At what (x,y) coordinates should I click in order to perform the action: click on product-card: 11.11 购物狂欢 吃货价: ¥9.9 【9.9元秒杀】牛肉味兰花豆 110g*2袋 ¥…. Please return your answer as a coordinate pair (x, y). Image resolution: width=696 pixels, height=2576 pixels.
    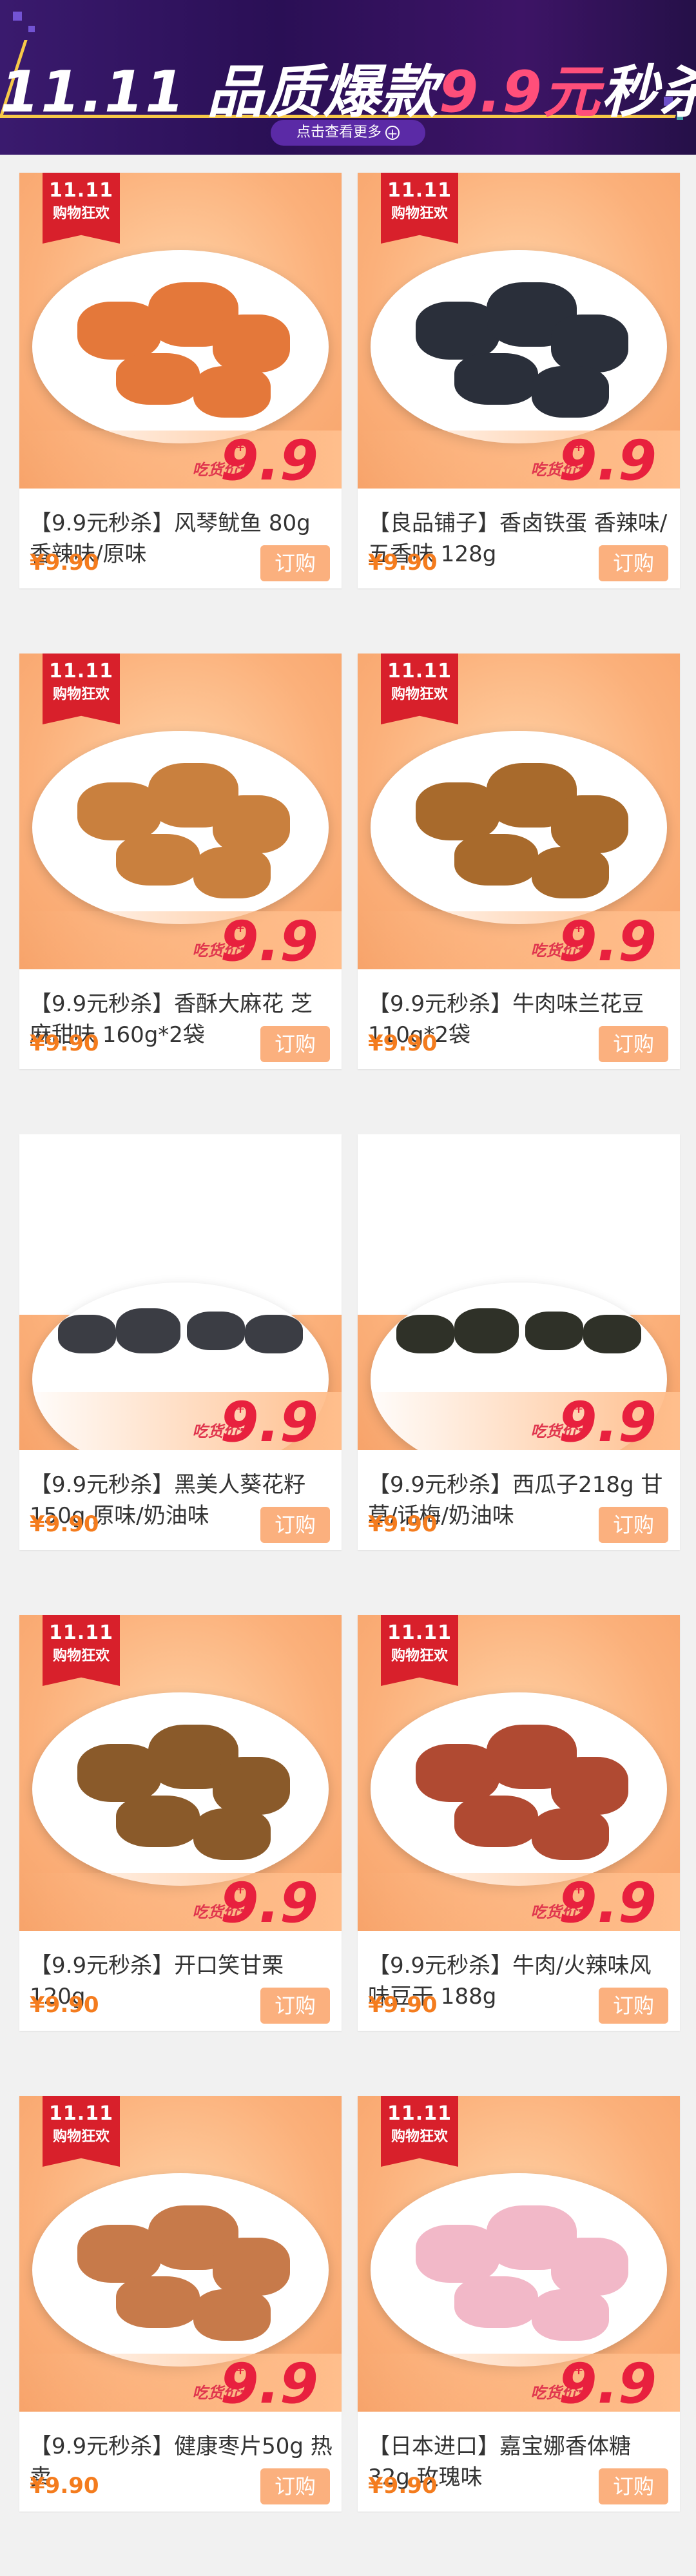
    Looking at the image, I should click on (519, 861).